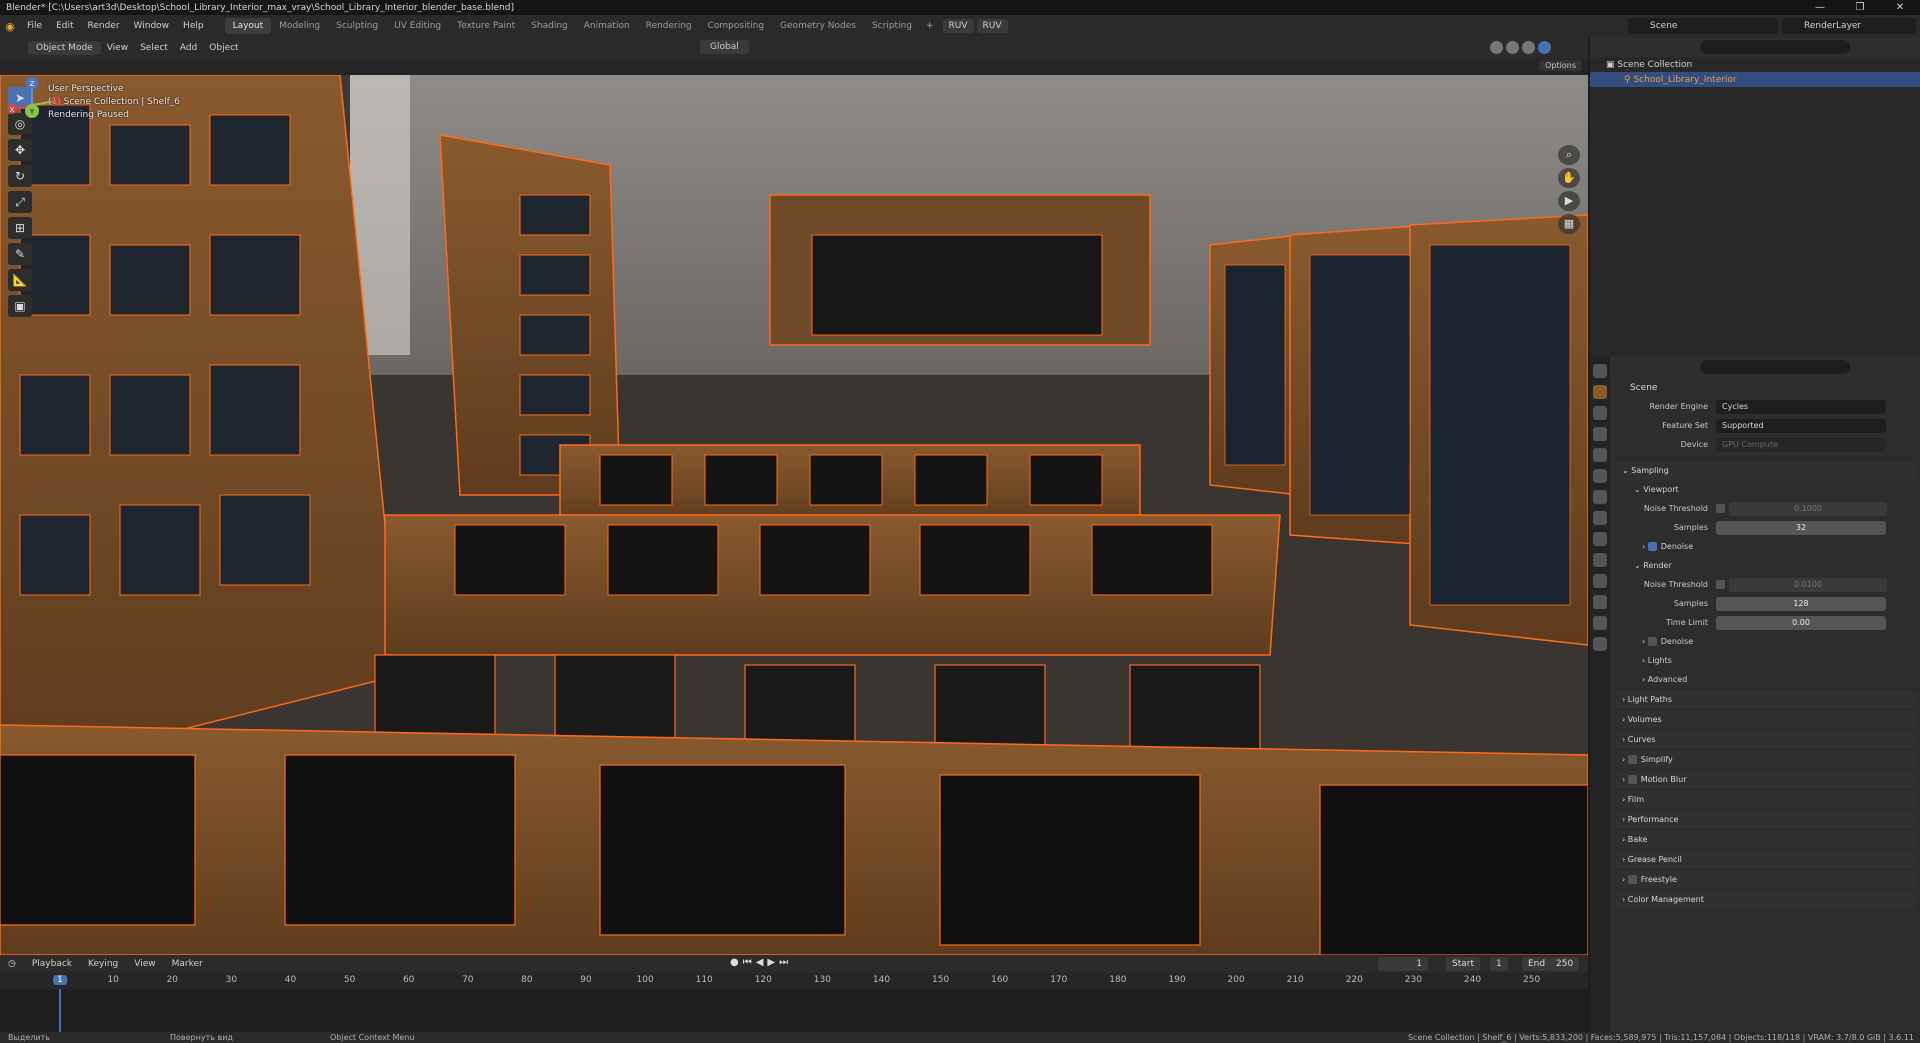 This screenshot has width=1920, height=1043. What do you see at coordinates (1766, 489) in the screenshot?
I see `subpanel-viewport: ⌄ Viewport` at bounding box center [1766, 489].